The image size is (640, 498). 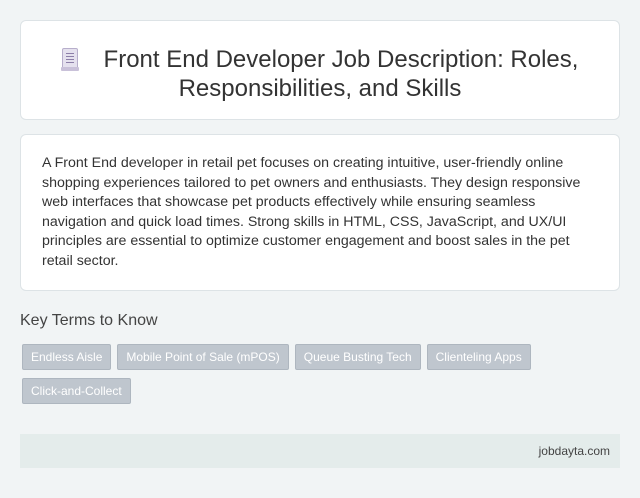 What do you see at coordinates (89, 320) in the screenshot?
I see `key-terms-heading: Key Terms to Know` at bounding box center [89, 320].